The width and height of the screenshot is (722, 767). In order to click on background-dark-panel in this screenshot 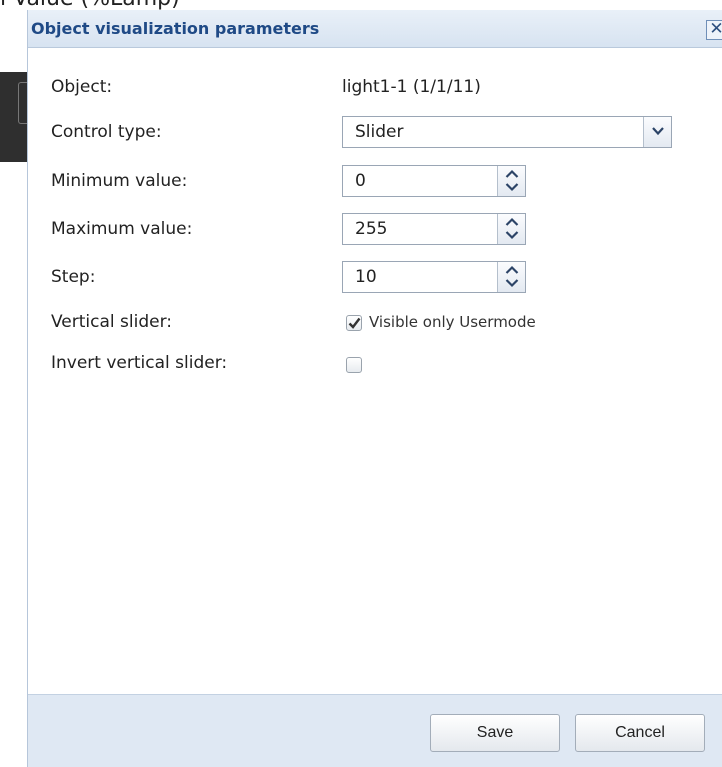, I will do `click(15, 117)`.